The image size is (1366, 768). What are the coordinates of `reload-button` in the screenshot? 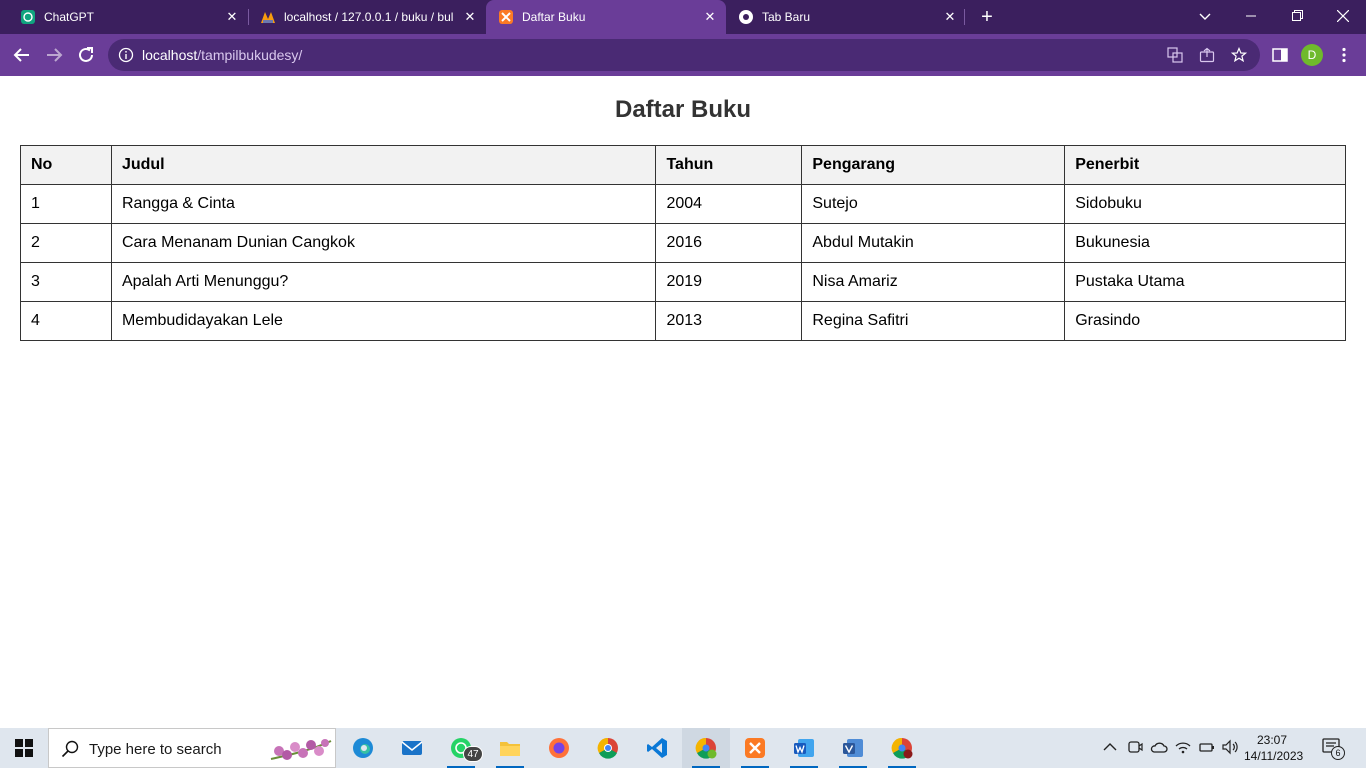 It's located at (86, 55).